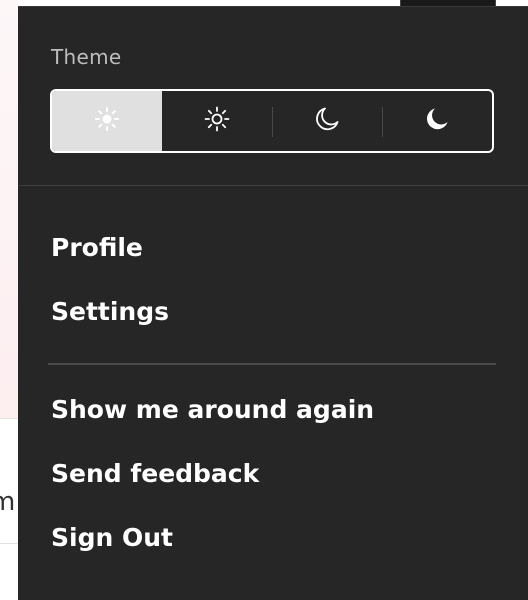 Image resolution: width=528 pixels, height=600 pixels. Describe the element at coordinates (110, 311) in the screenshot. I see `menu-item-settings: Settings` at that location.